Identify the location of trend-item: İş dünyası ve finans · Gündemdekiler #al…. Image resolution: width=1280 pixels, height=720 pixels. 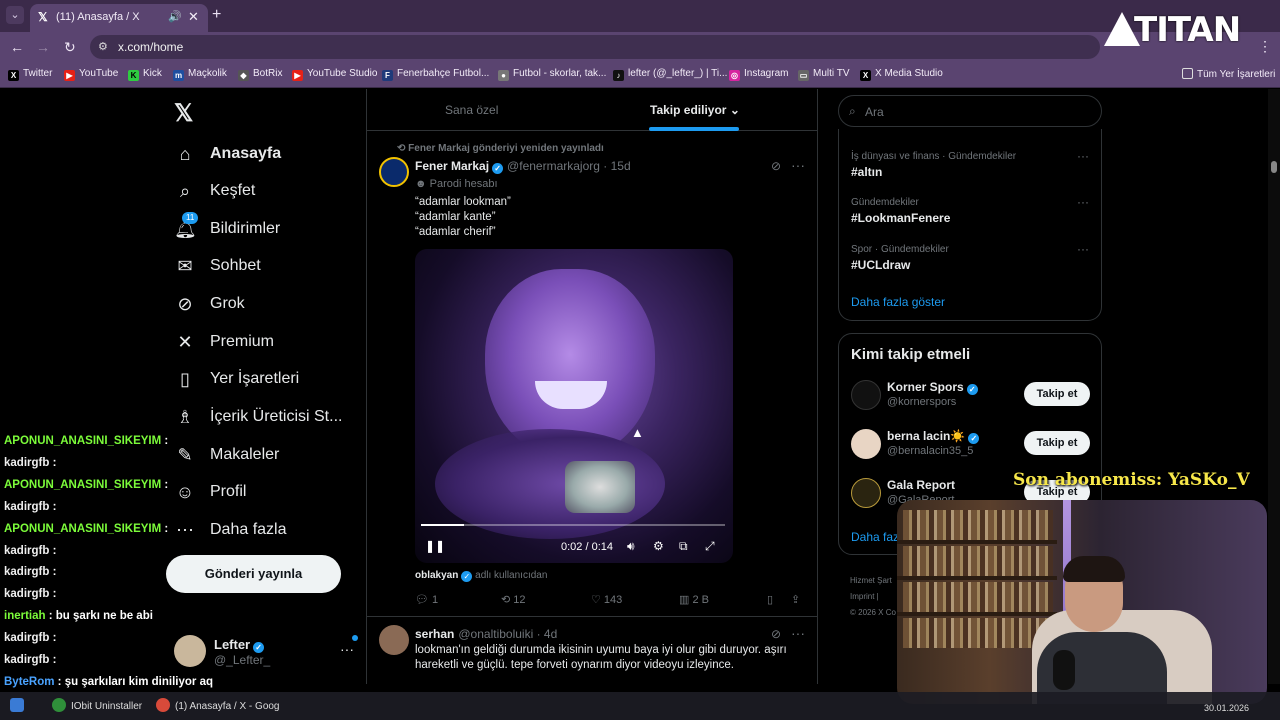
(971, 164).